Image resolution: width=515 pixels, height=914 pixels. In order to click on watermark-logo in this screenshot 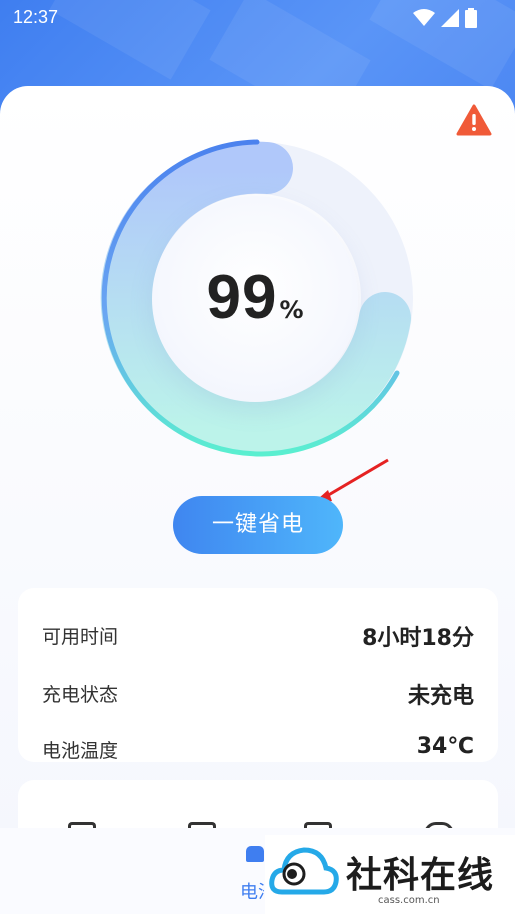, I will do `click(304, 871)`.